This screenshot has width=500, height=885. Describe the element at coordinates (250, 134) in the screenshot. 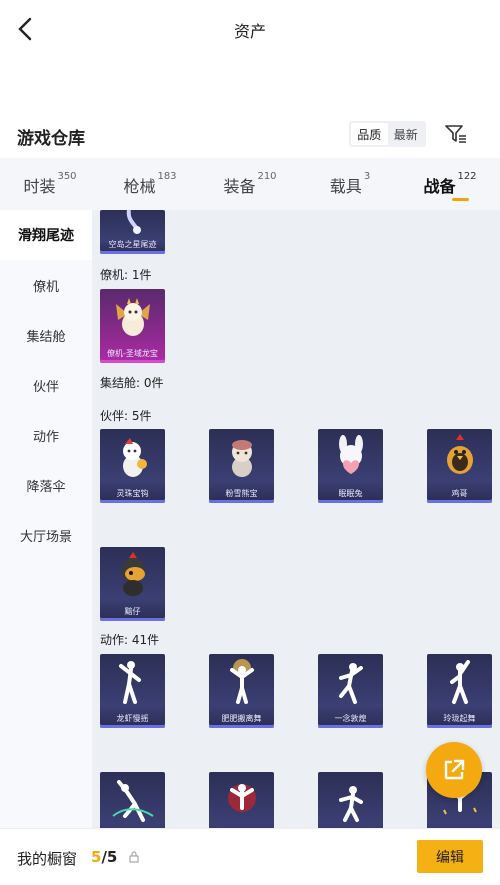

I see `section-header: 游戏仓库 品质 最新` at that location.